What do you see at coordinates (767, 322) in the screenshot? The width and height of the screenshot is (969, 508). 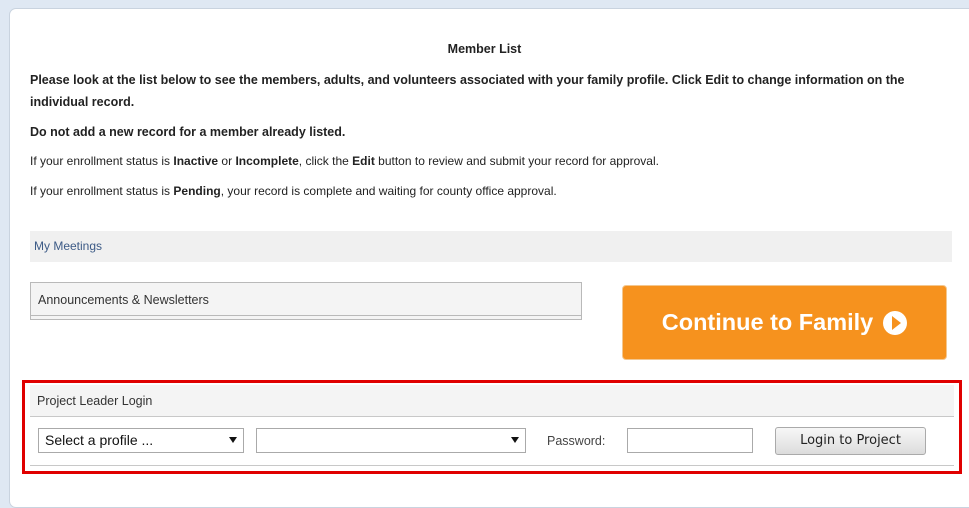 I see `continue-button-label: Continue to Family` at bounding box center [767, 322].